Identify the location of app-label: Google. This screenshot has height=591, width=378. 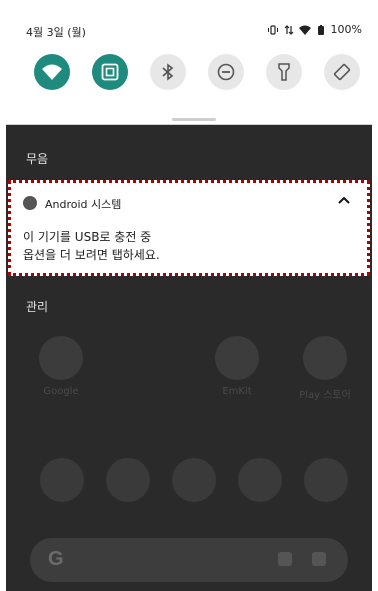
(61, 391).